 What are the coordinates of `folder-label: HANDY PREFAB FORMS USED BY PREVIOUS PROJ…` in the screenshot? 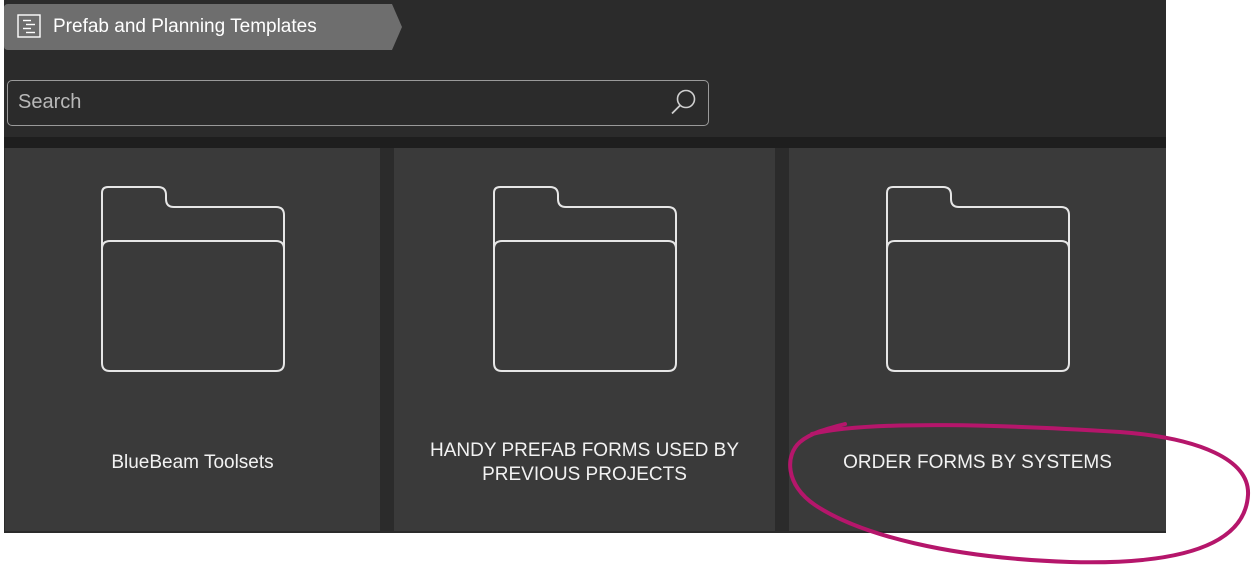 It's located at (584, 462).